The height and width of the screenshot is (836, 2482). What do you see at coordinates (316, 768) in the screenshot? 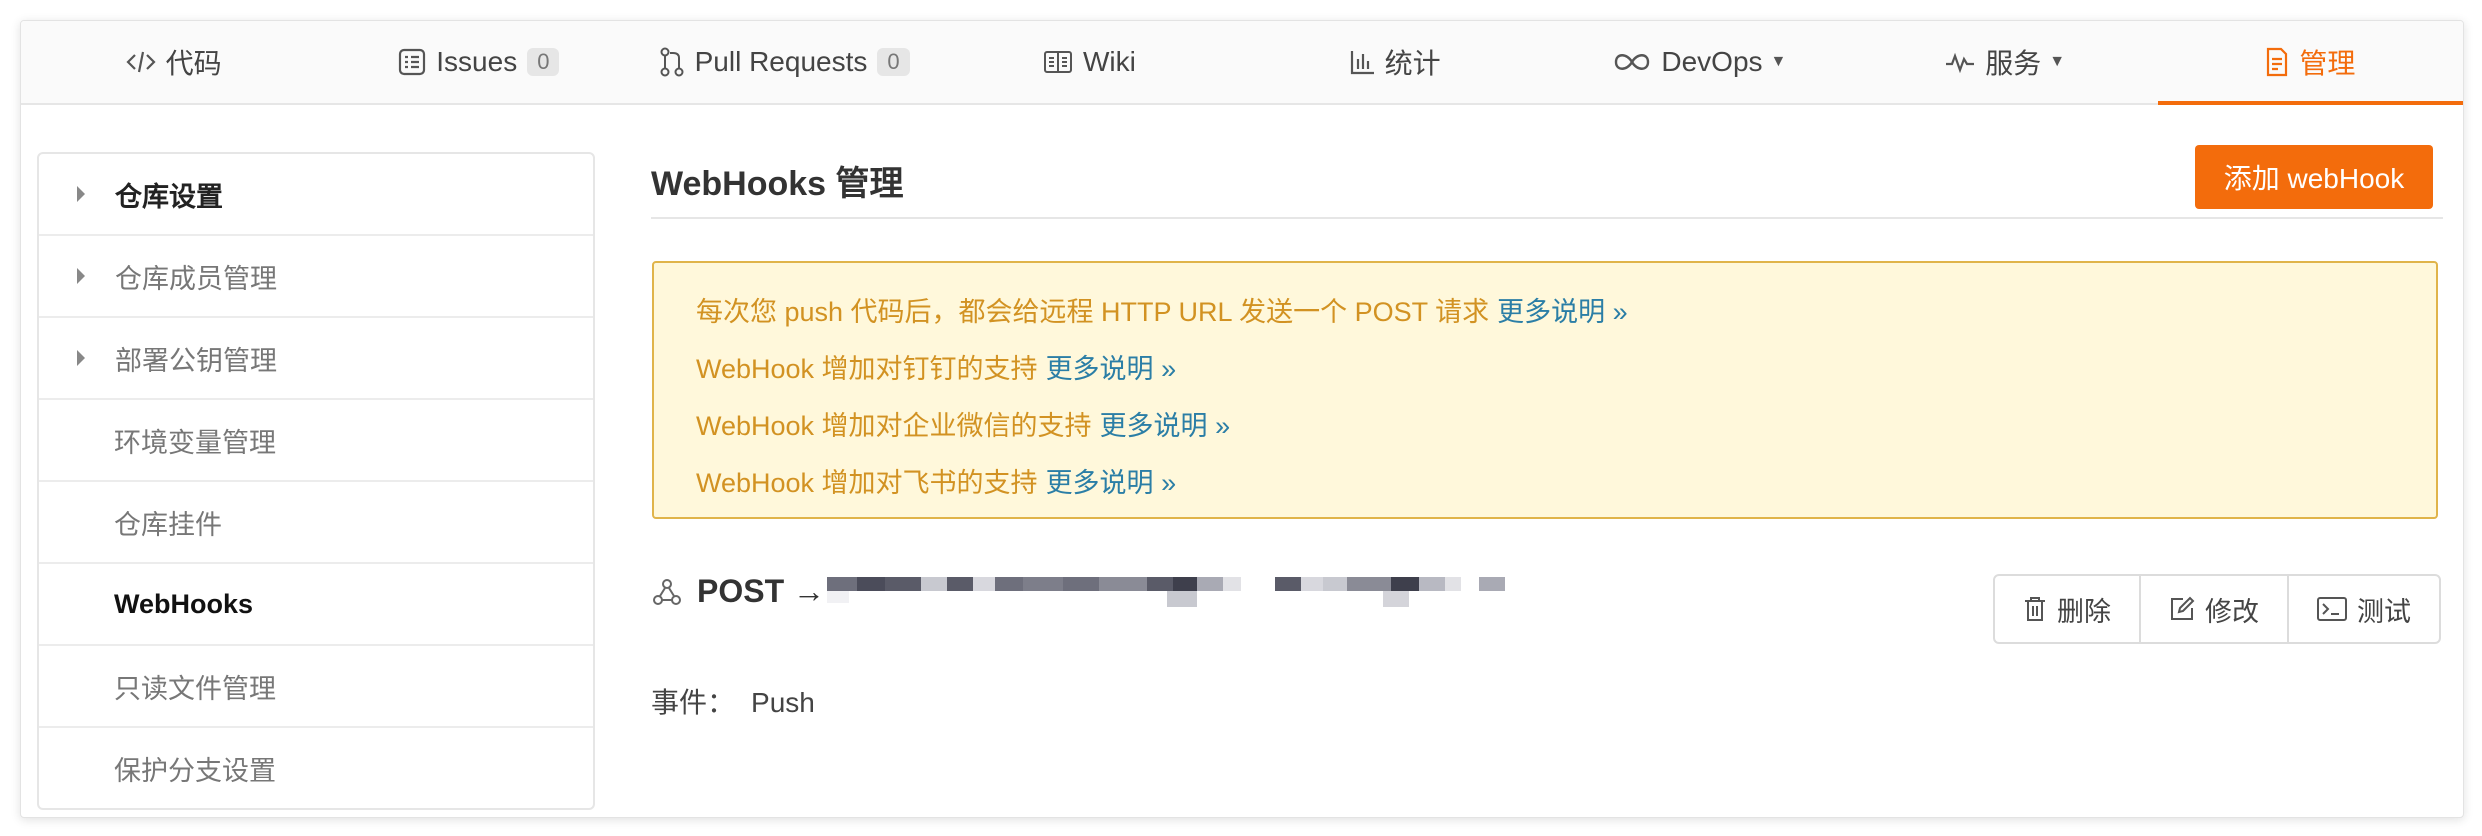
I see `sidebar-item-protected-branches: 保护分支设置` at bounding box center [316, 768].